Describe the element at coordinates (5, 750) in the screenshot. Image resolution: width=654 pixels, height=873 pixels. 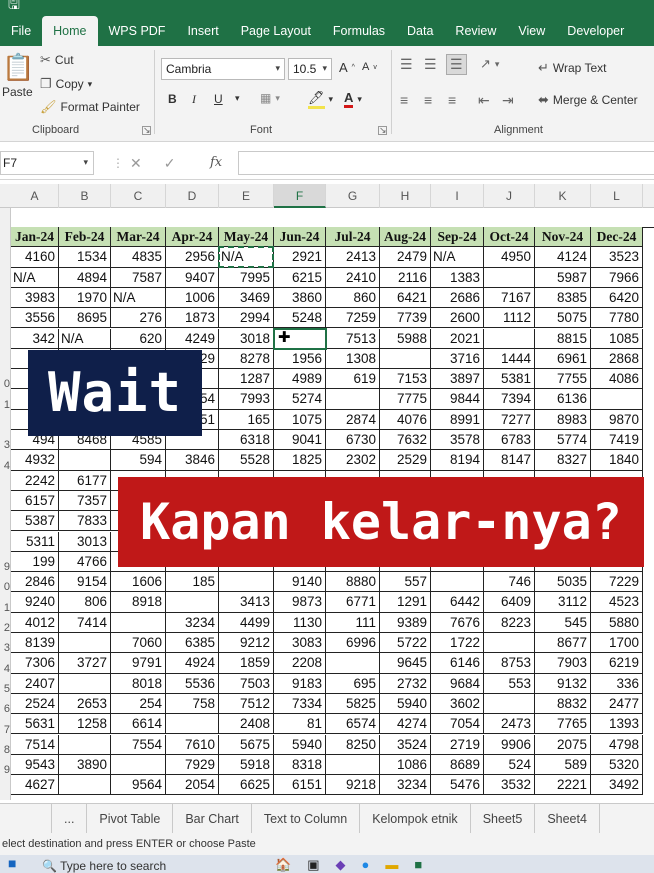
I see `row-header: 8` at that location.